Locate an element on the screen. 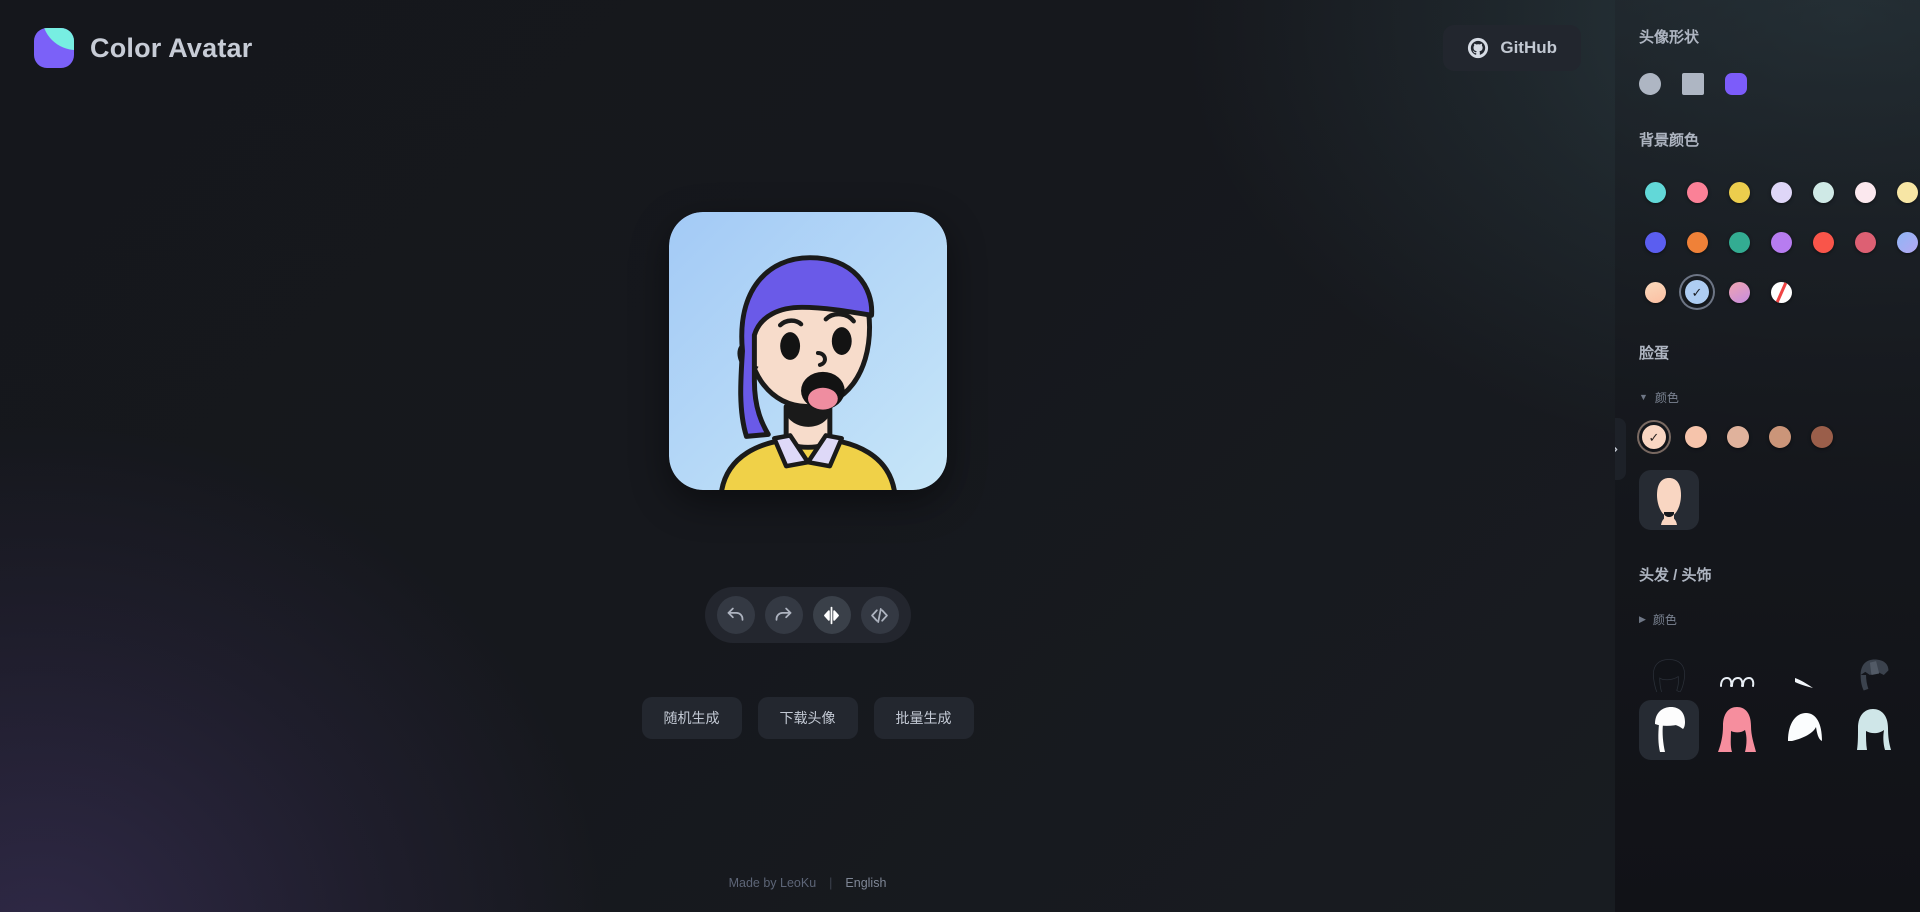 The image size is (1920, 912). face-shape-icon is located at coordinates (1669, 501).